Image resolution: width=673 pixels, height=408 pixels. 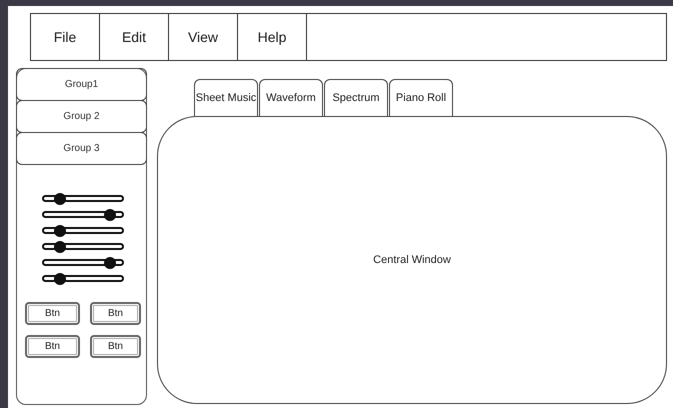 What do you see at coordinates (356, 97) in the screenshot?
I see `view-tab: Spectrum` at bounding box center [356, 97].